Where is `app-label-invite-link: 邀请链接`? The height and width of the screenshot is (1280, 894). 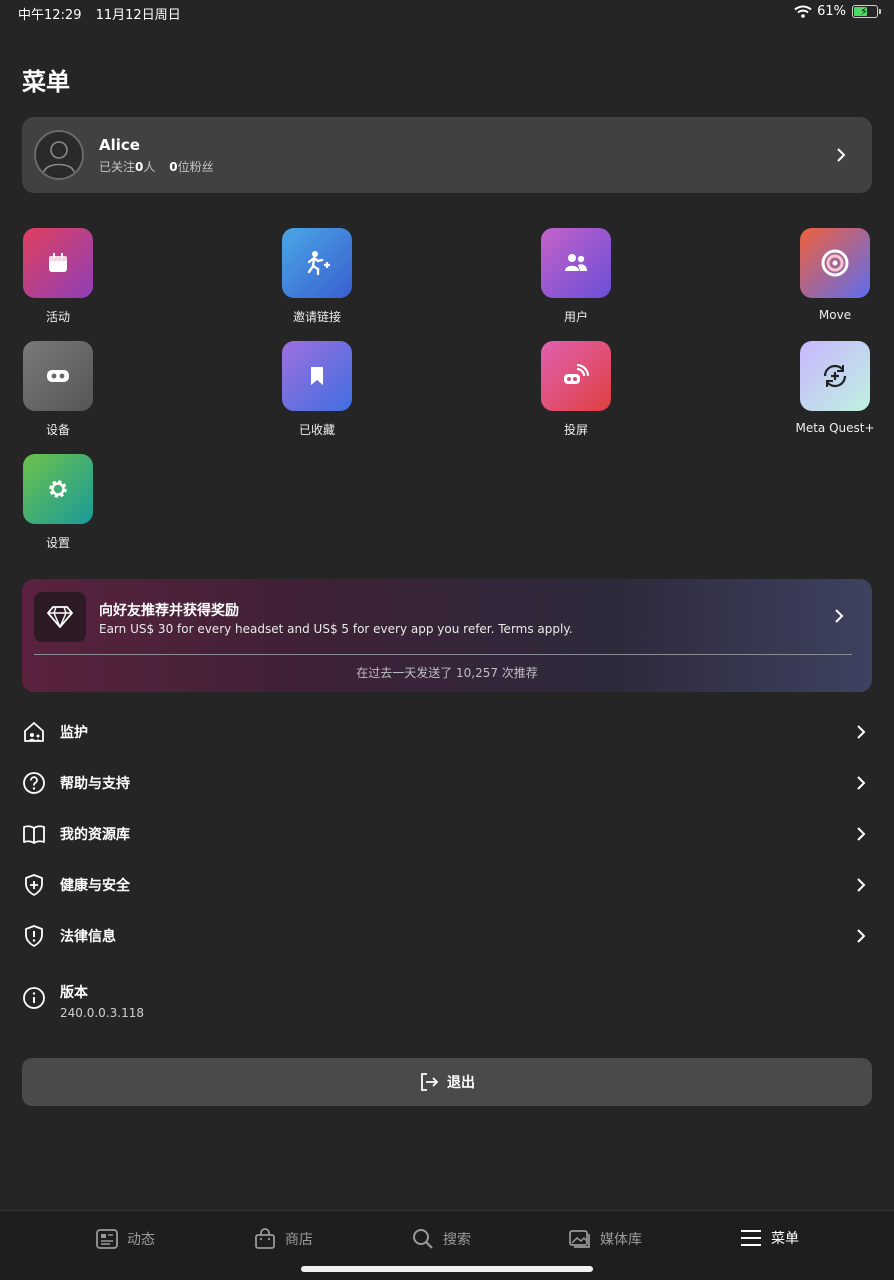 app-label-invite-link: 邀请链接 is located at coordinates (316, 317).